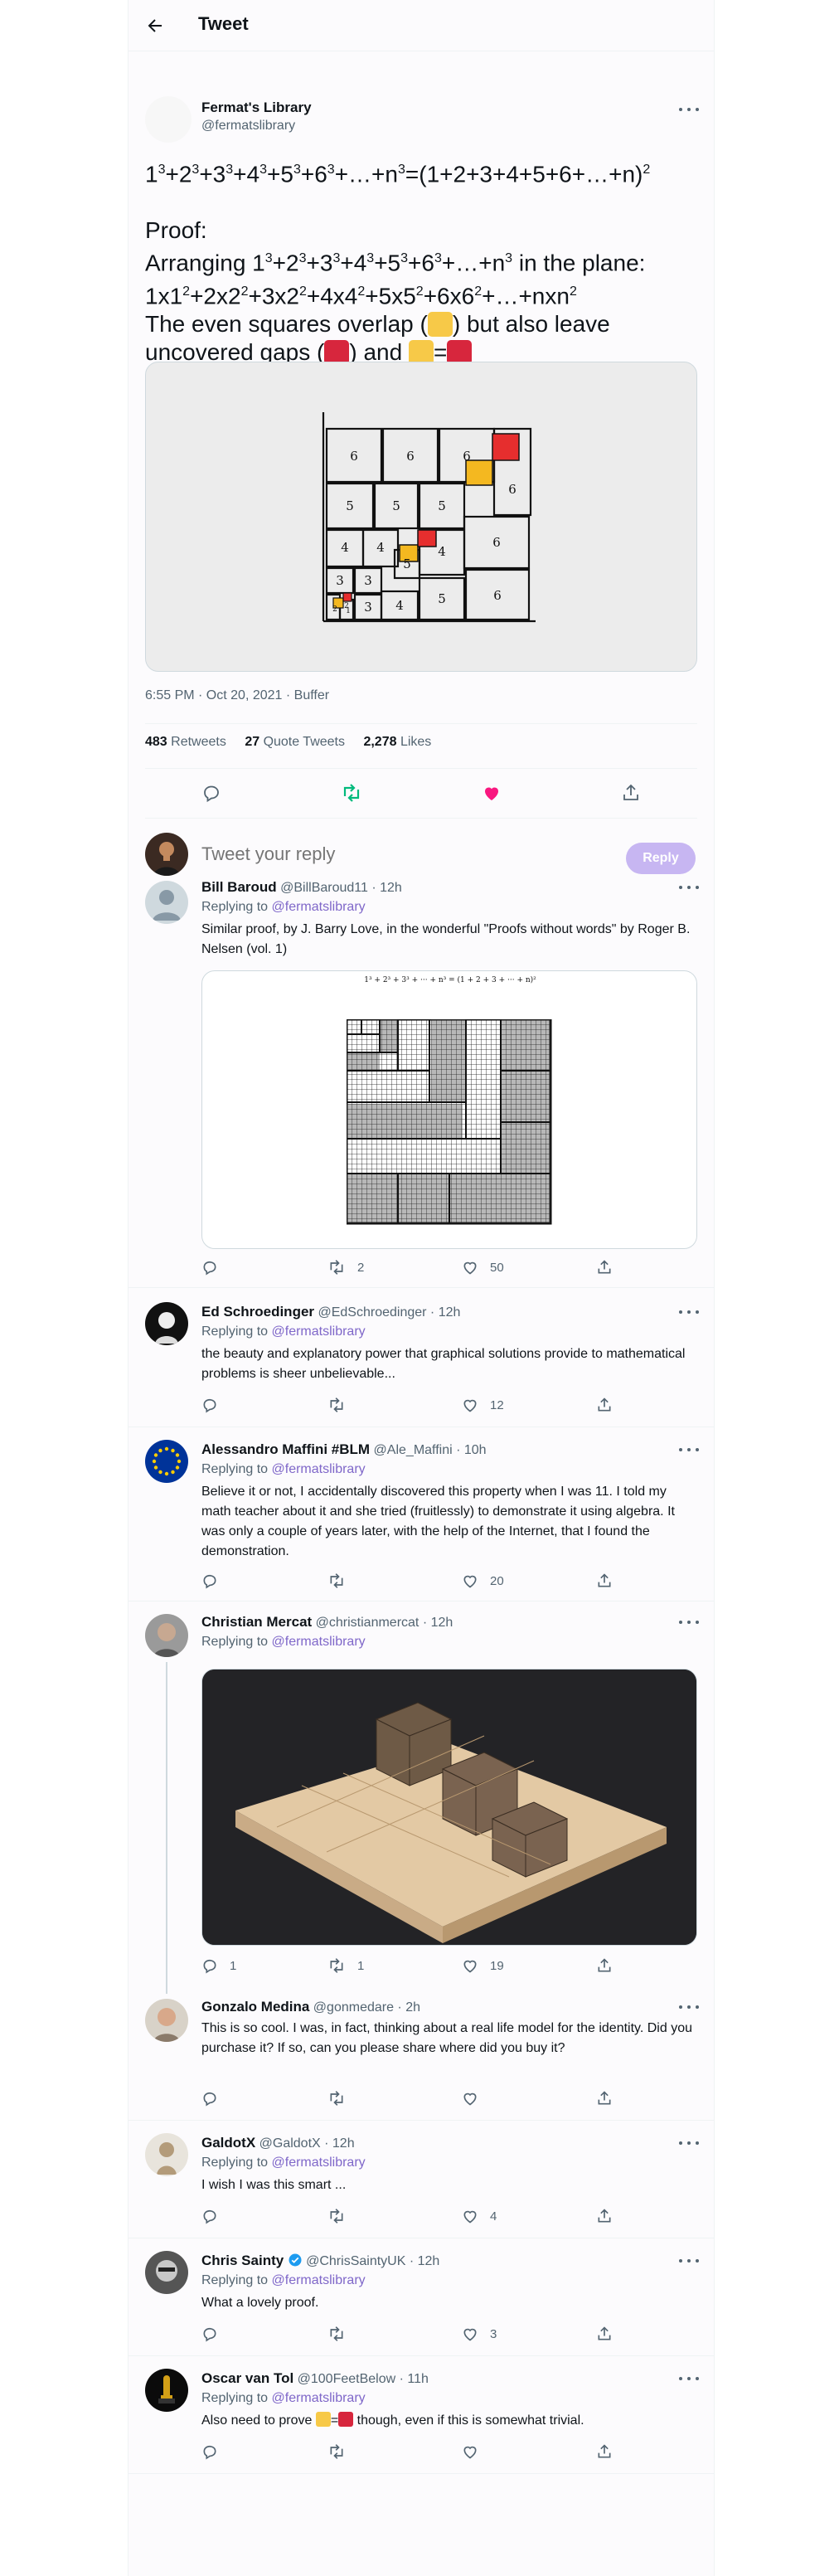  I want to click on like-action: 4, so click(479, 2216).